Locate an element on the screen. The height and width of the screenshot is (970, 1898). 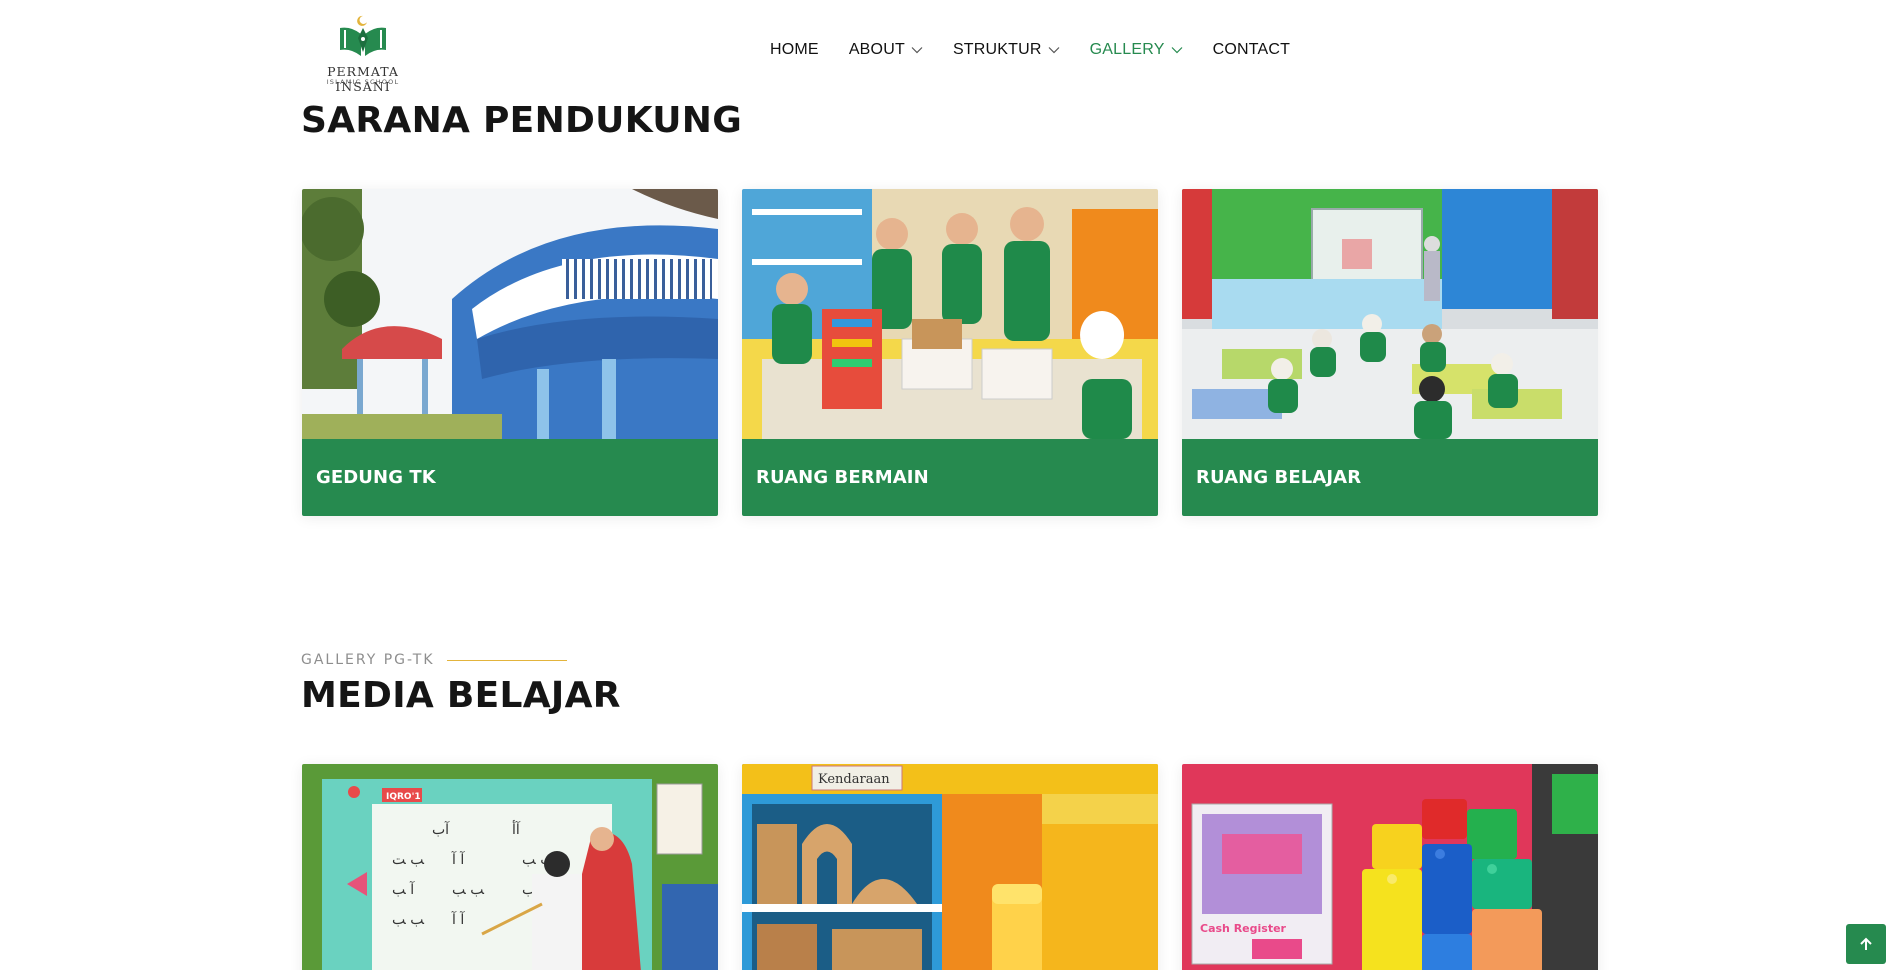
section-title-sarana: SARANA PENDUKUNG is located at coordinates (522, 120).